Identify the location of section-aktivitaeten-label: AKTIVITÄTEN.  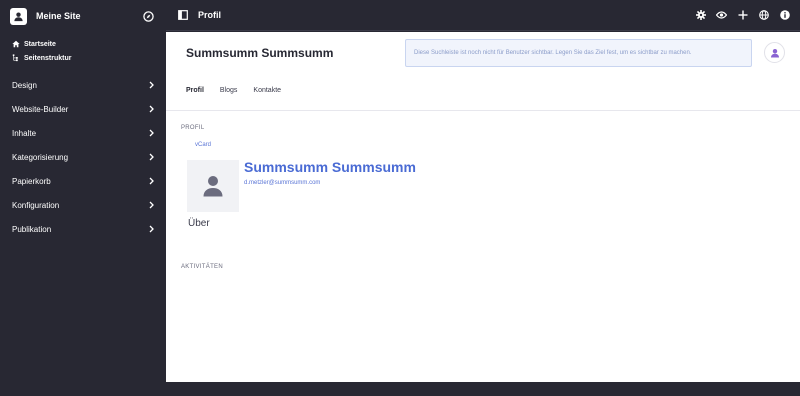
(202, 267).